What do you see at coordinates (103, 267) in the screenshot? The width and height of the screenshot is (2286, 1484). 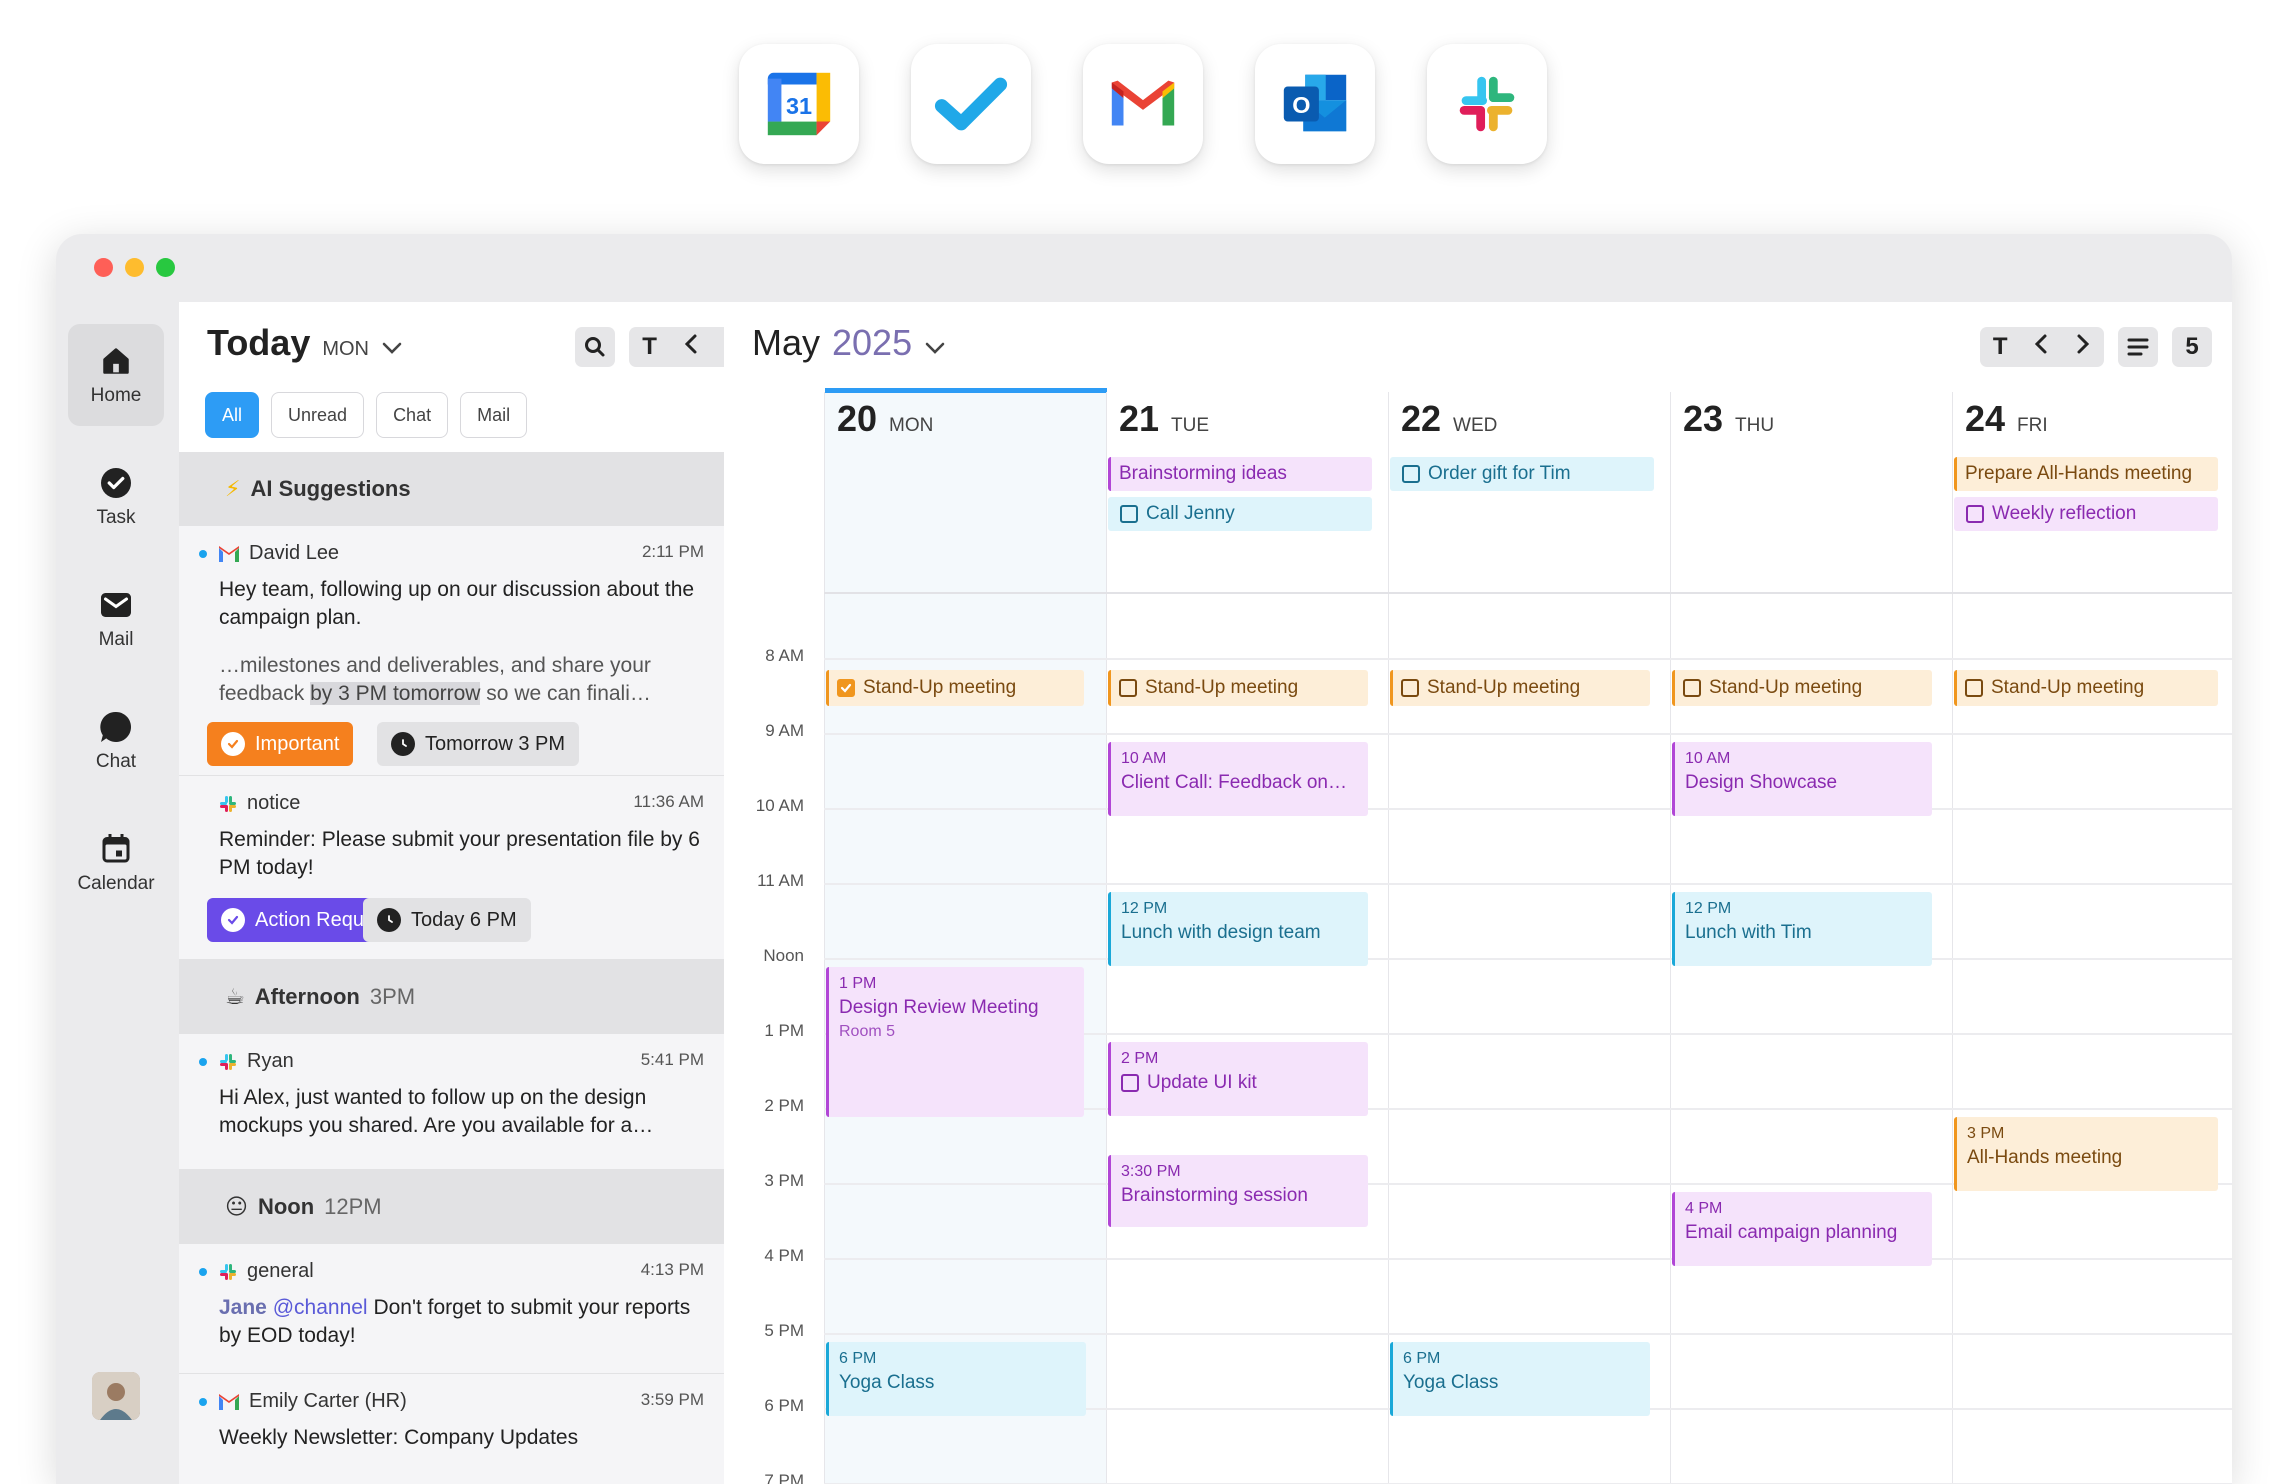 I see `close-window-button` at bounding box center [103, 267].